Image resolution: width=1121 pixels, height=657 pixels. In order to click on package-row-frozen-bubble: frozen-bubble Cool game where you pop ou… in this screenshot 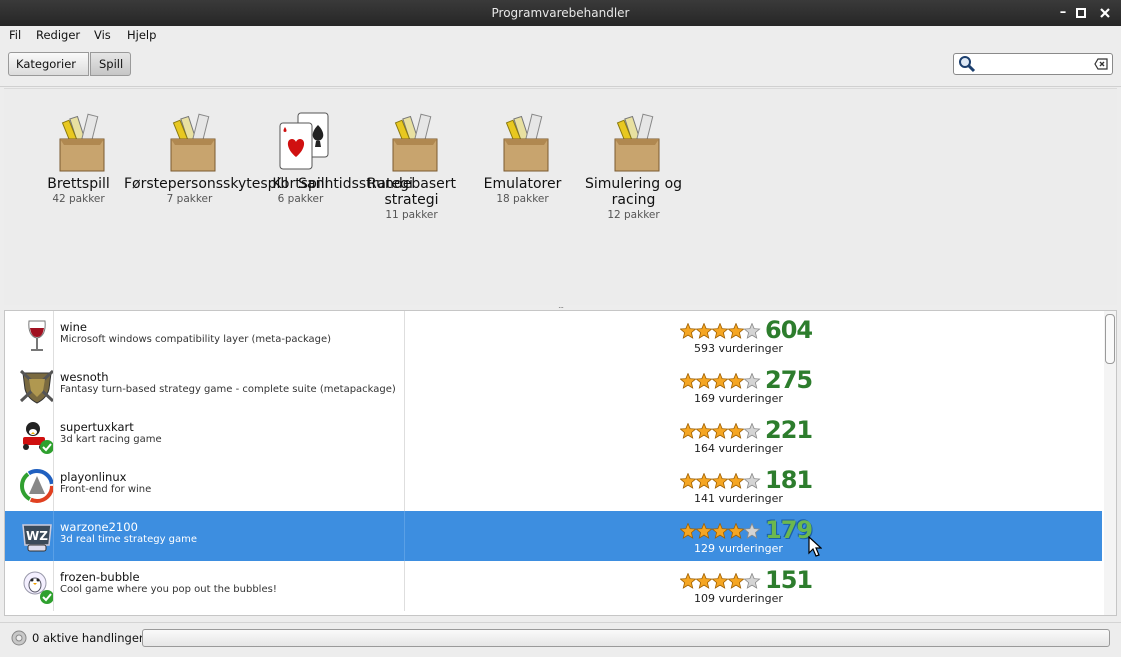, I will do `click(553, 586)`.